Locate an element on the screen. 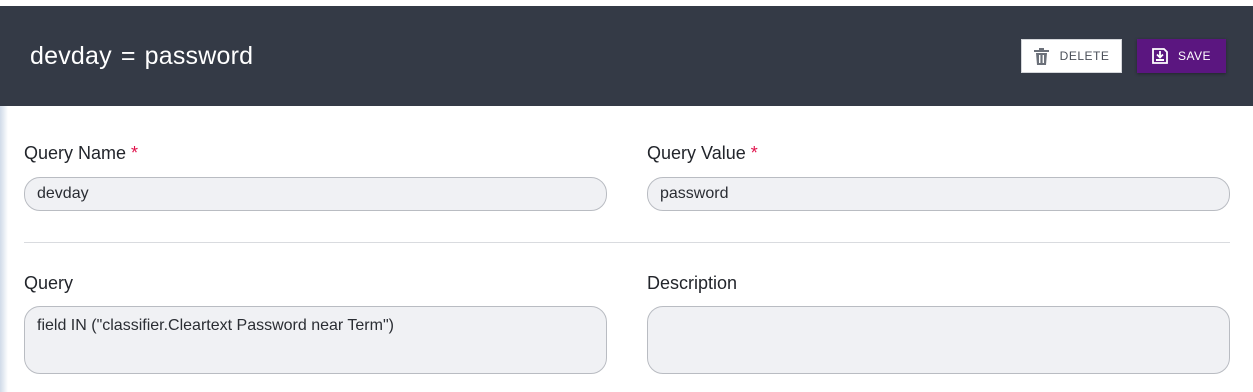  title-query-value: password is located at coordinates (199, 55).